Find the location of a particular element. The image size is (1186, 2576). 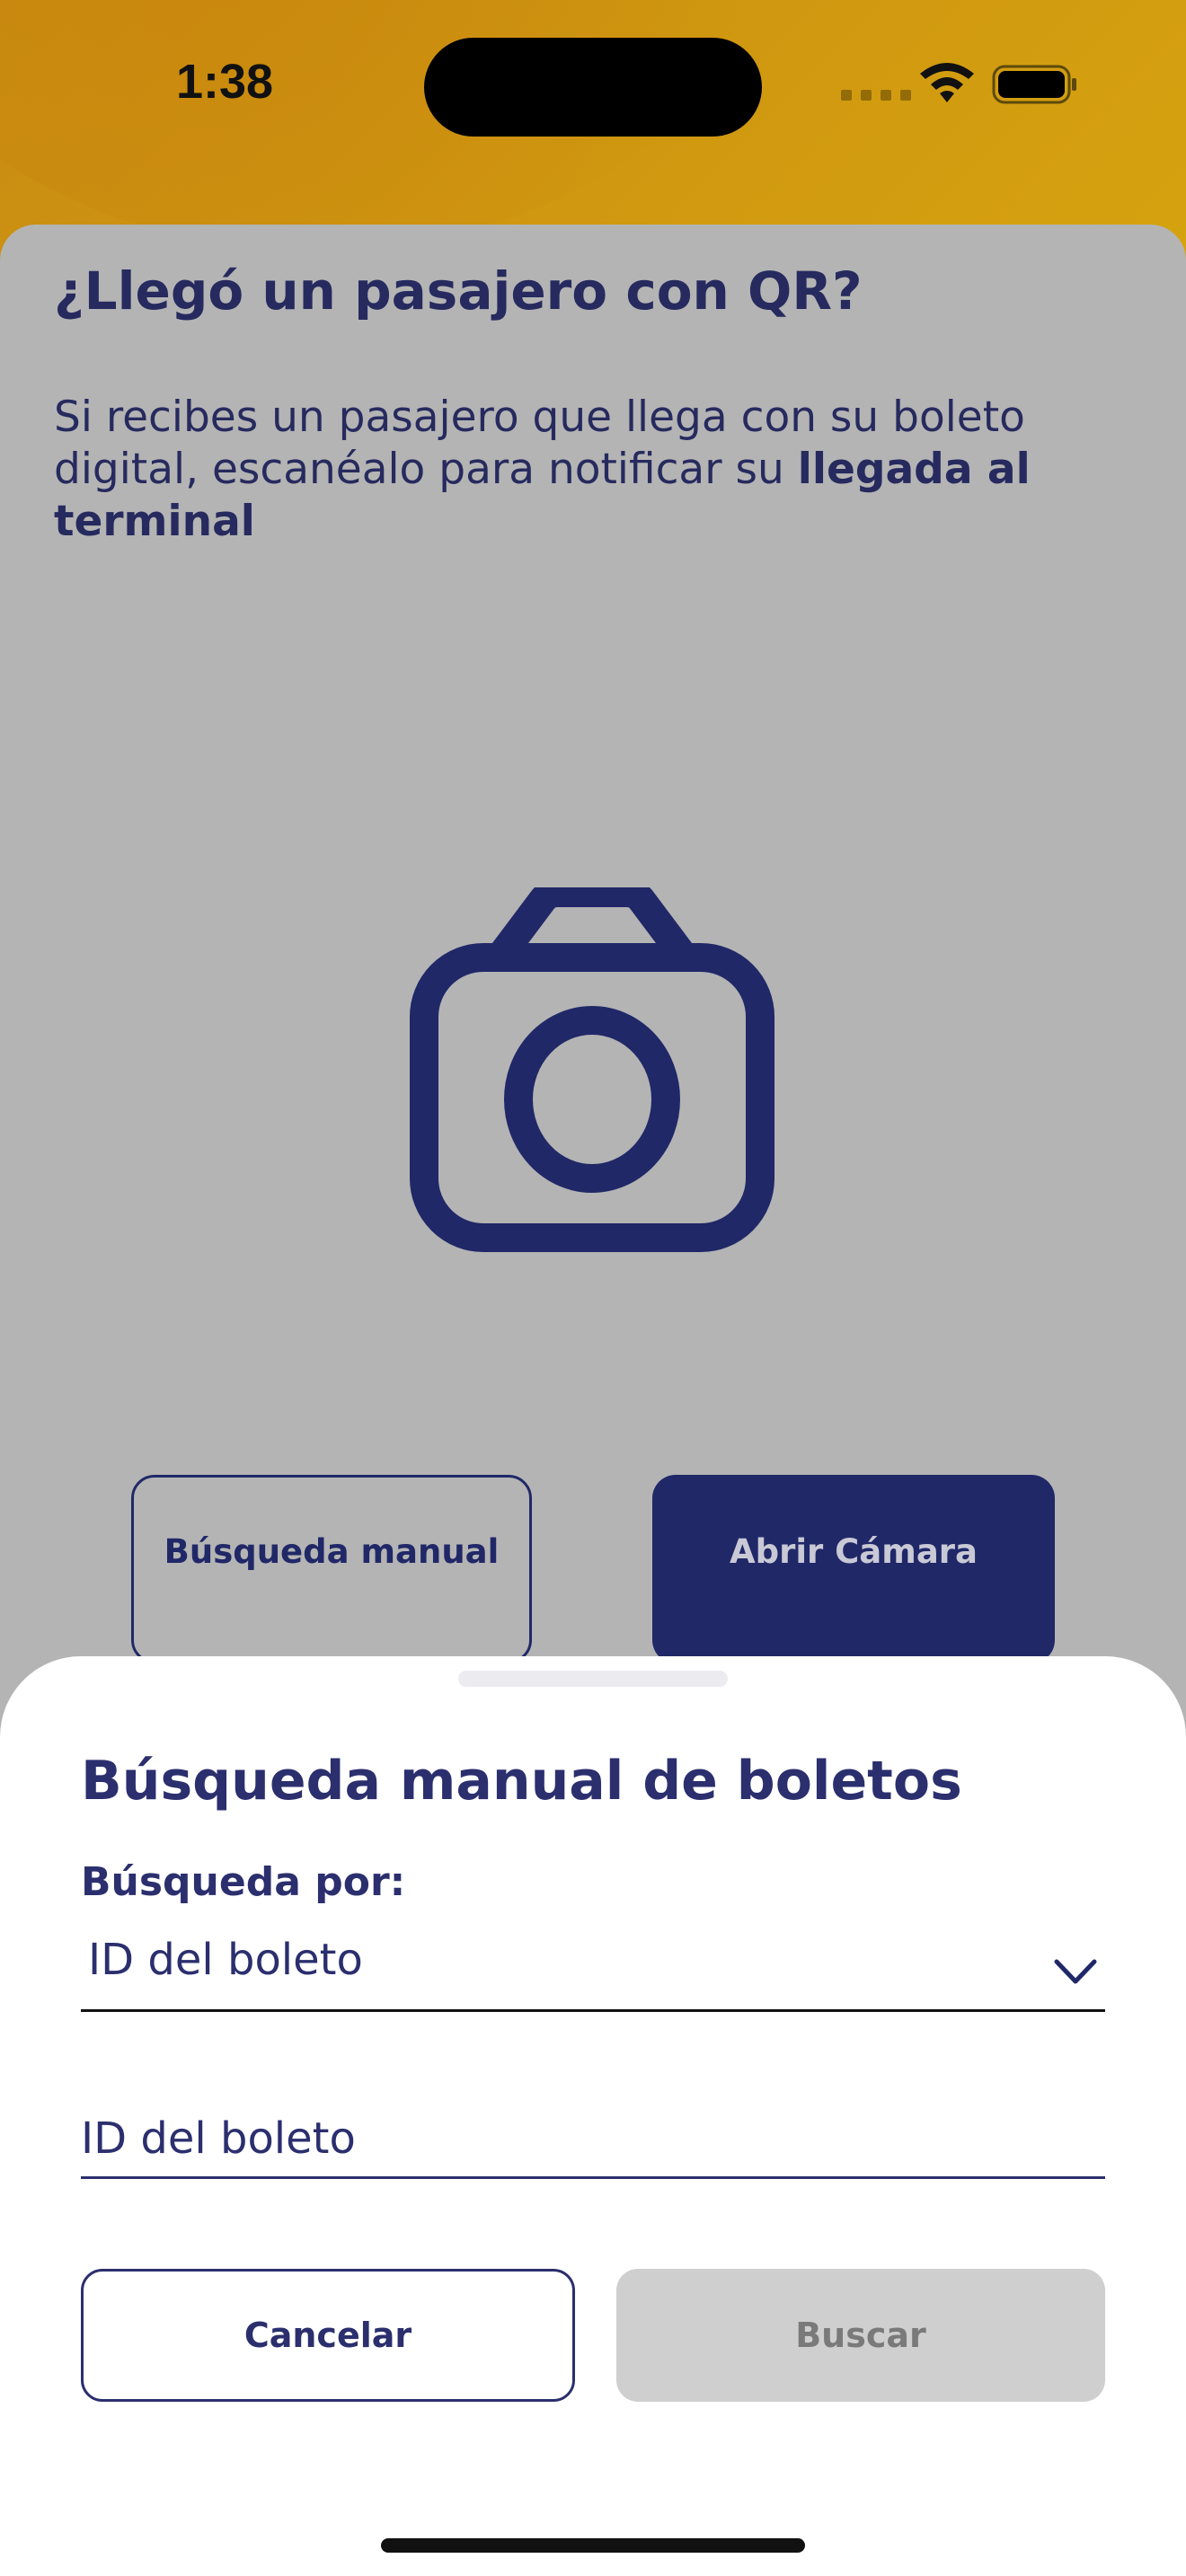

sheet-title: Búsqueda manual de boletos is located at coordinates (521, 1781).